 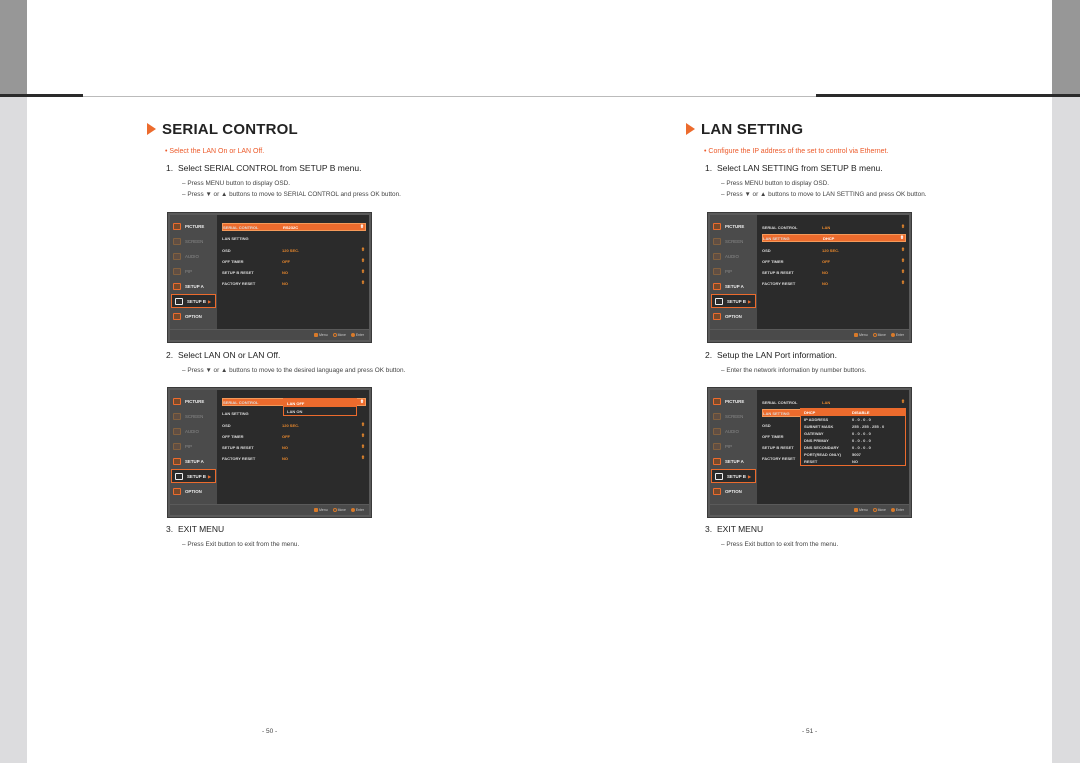 What do you see at coordinates (853, 454) in the screenshot?
I see `lan-field-row: PORT(READ ONLY) 5007` at bounding box center [853, 454].